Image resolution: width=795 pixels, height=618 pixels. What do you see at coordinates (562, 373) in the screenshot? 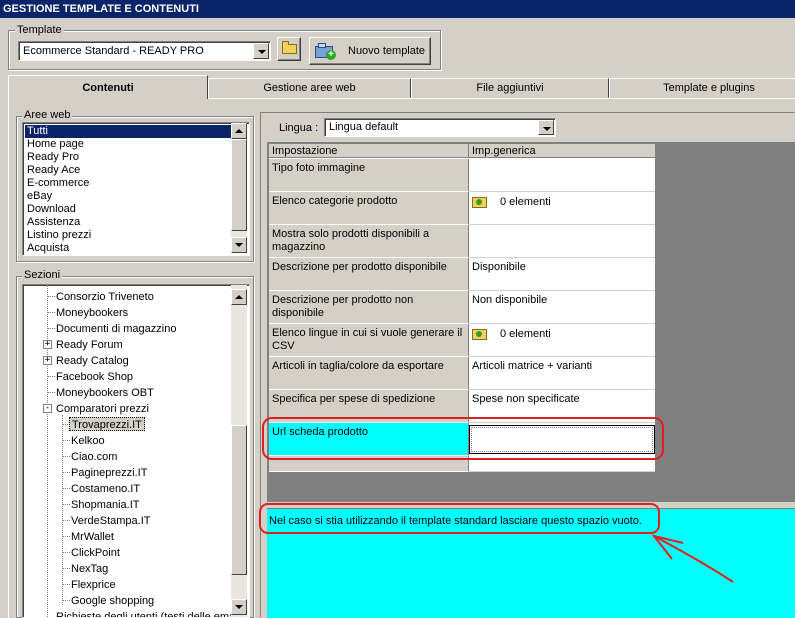
I see `grid-row-value: Articoli matrice + varianti` at bounding box center [562, 373].